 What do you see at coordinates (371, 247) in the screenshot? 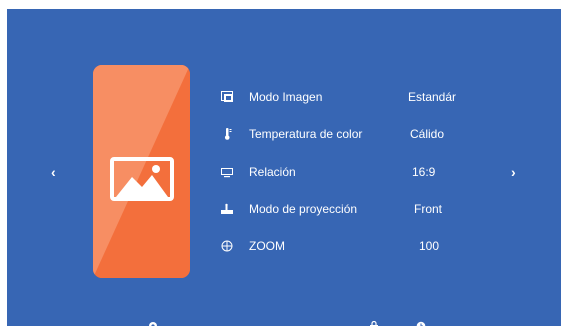
I see `setting-row-zoom: ZOOM 100` at bounding box center [371, 247].